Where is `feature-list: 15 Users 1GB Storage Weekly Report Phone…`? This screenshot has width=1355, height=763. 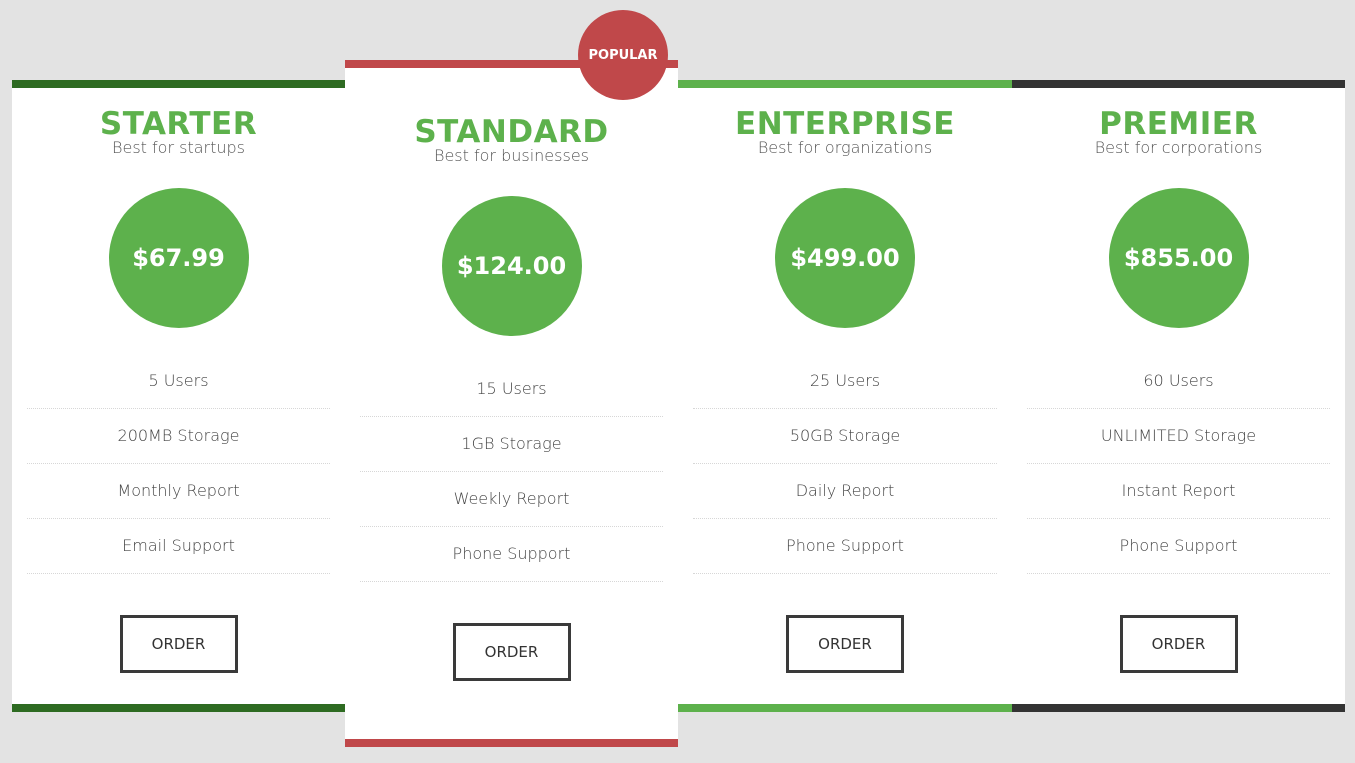
feature-list: 15 Users 1GB Storage Weekly Report Phone… is located at coordinates (511, 474).